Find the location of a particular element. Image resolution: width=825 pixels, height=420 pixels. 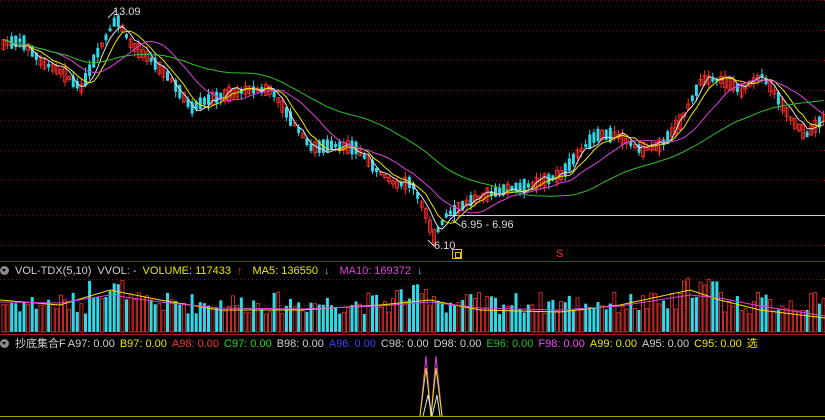

volume-value: VOLUME: 117433 ↑ is located at coordinates (192, 271).